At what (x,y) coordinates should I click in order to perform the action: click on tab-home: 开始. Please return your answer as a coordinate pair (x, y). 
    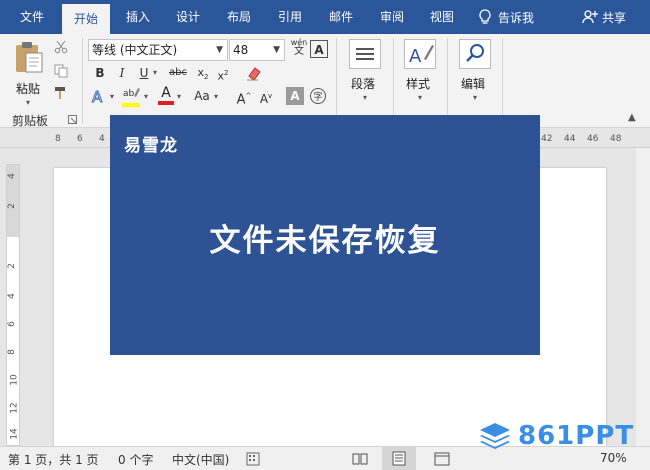
    Looking at the image, I should click on (86, 19).